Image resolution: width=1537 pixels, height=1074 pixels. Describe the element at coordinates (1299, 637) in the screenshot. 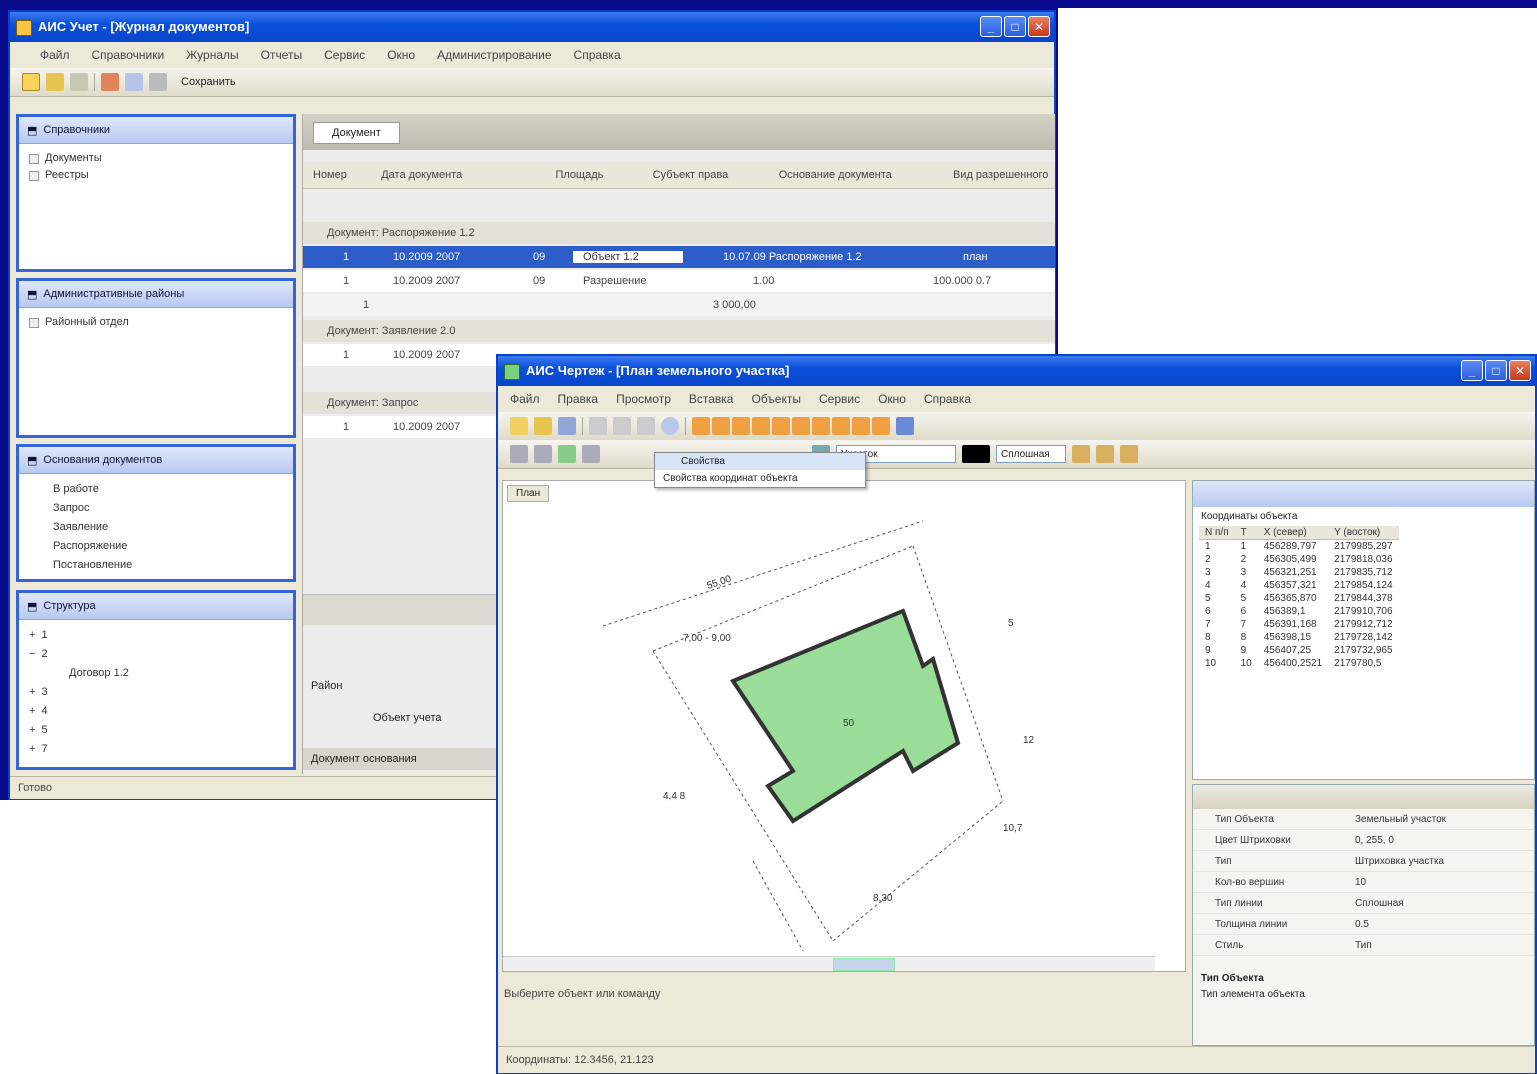

I see `coords-row: 8 8 456398,15 2179728,142` at that location.